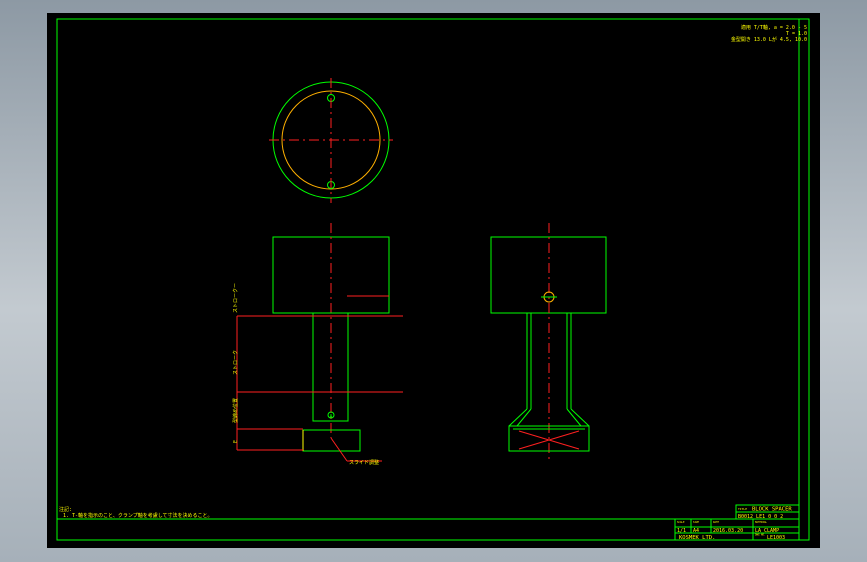 The image size is (867, 562). I want to click on corner-note-3: 金型開き 13.0 Lが 4.5, 10.0, so click(769, 39).